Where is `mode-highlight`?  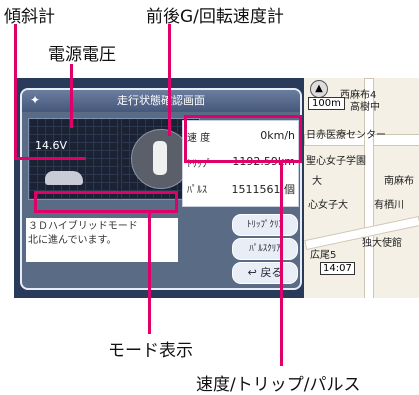
mode-highlight is located at coordinates (106, 202).